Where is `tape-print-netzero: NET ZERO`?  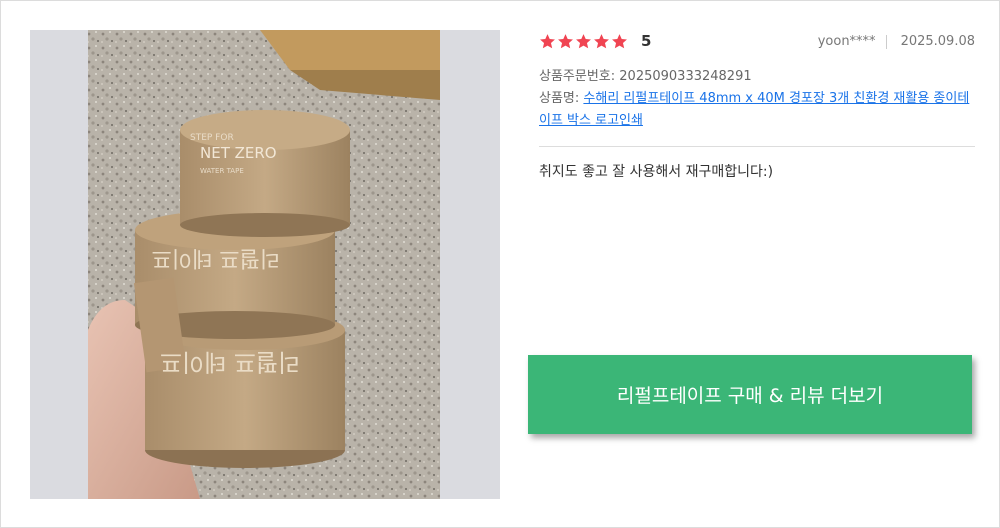
tape-print-netzero: NET ZERO is located at coordinates (238, 153).